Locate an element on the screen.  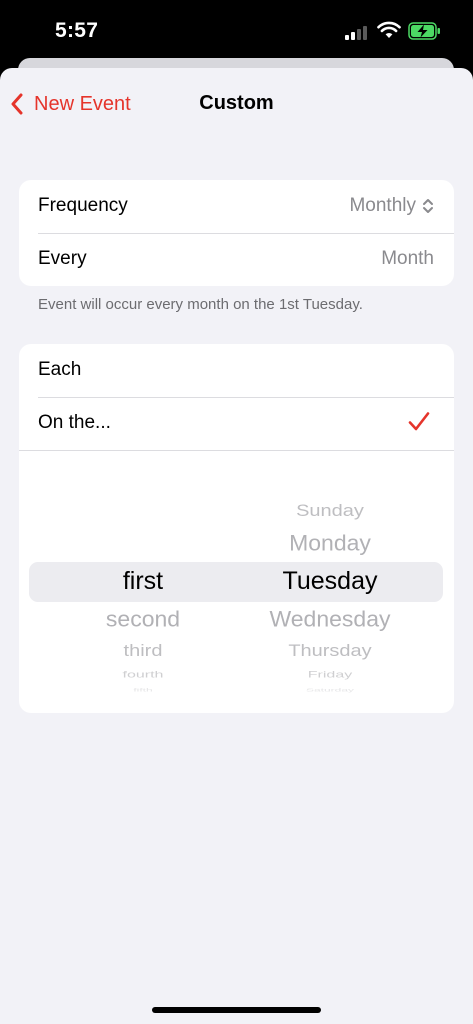
checkmark-icon is located at coordinates (419, 421).